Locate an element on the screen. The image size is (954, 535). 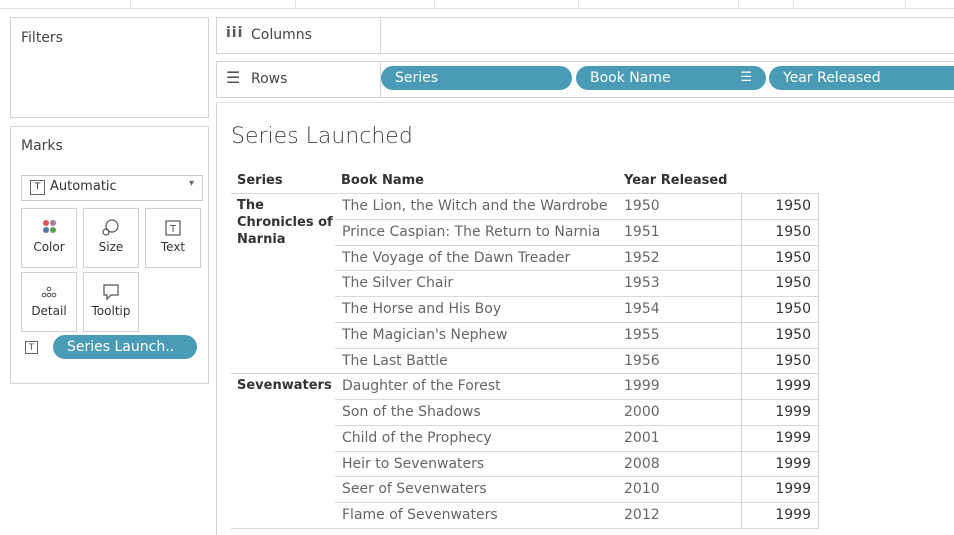
book-name-cell: The Last Battle is located at coordinates (395, 360).